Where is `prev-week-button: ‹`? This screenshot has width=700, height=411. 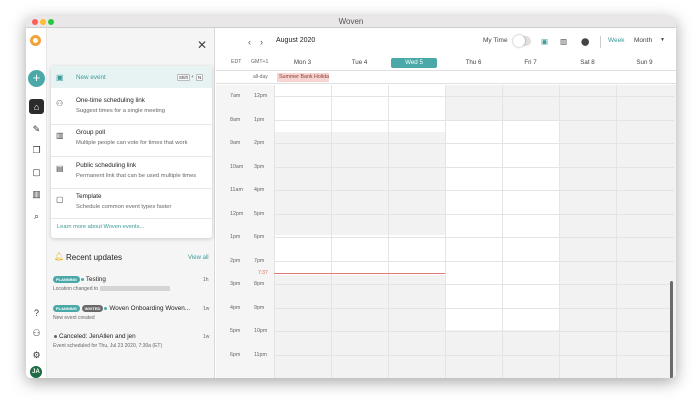 prev-week-button: ‹ is located at coordinates (249, 42).